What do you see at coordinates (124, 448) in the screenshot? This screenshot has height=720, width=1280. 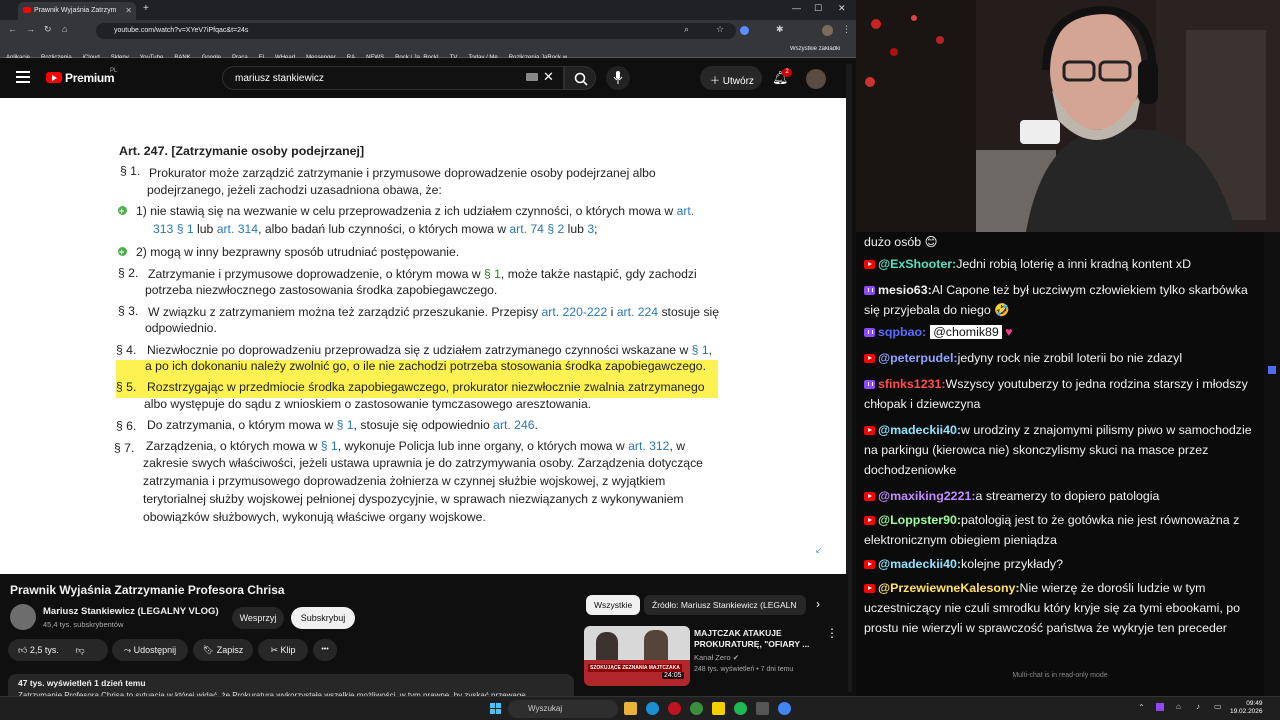 I see `paragraph-7-number: § 7.` at bounding box center [124, 448].